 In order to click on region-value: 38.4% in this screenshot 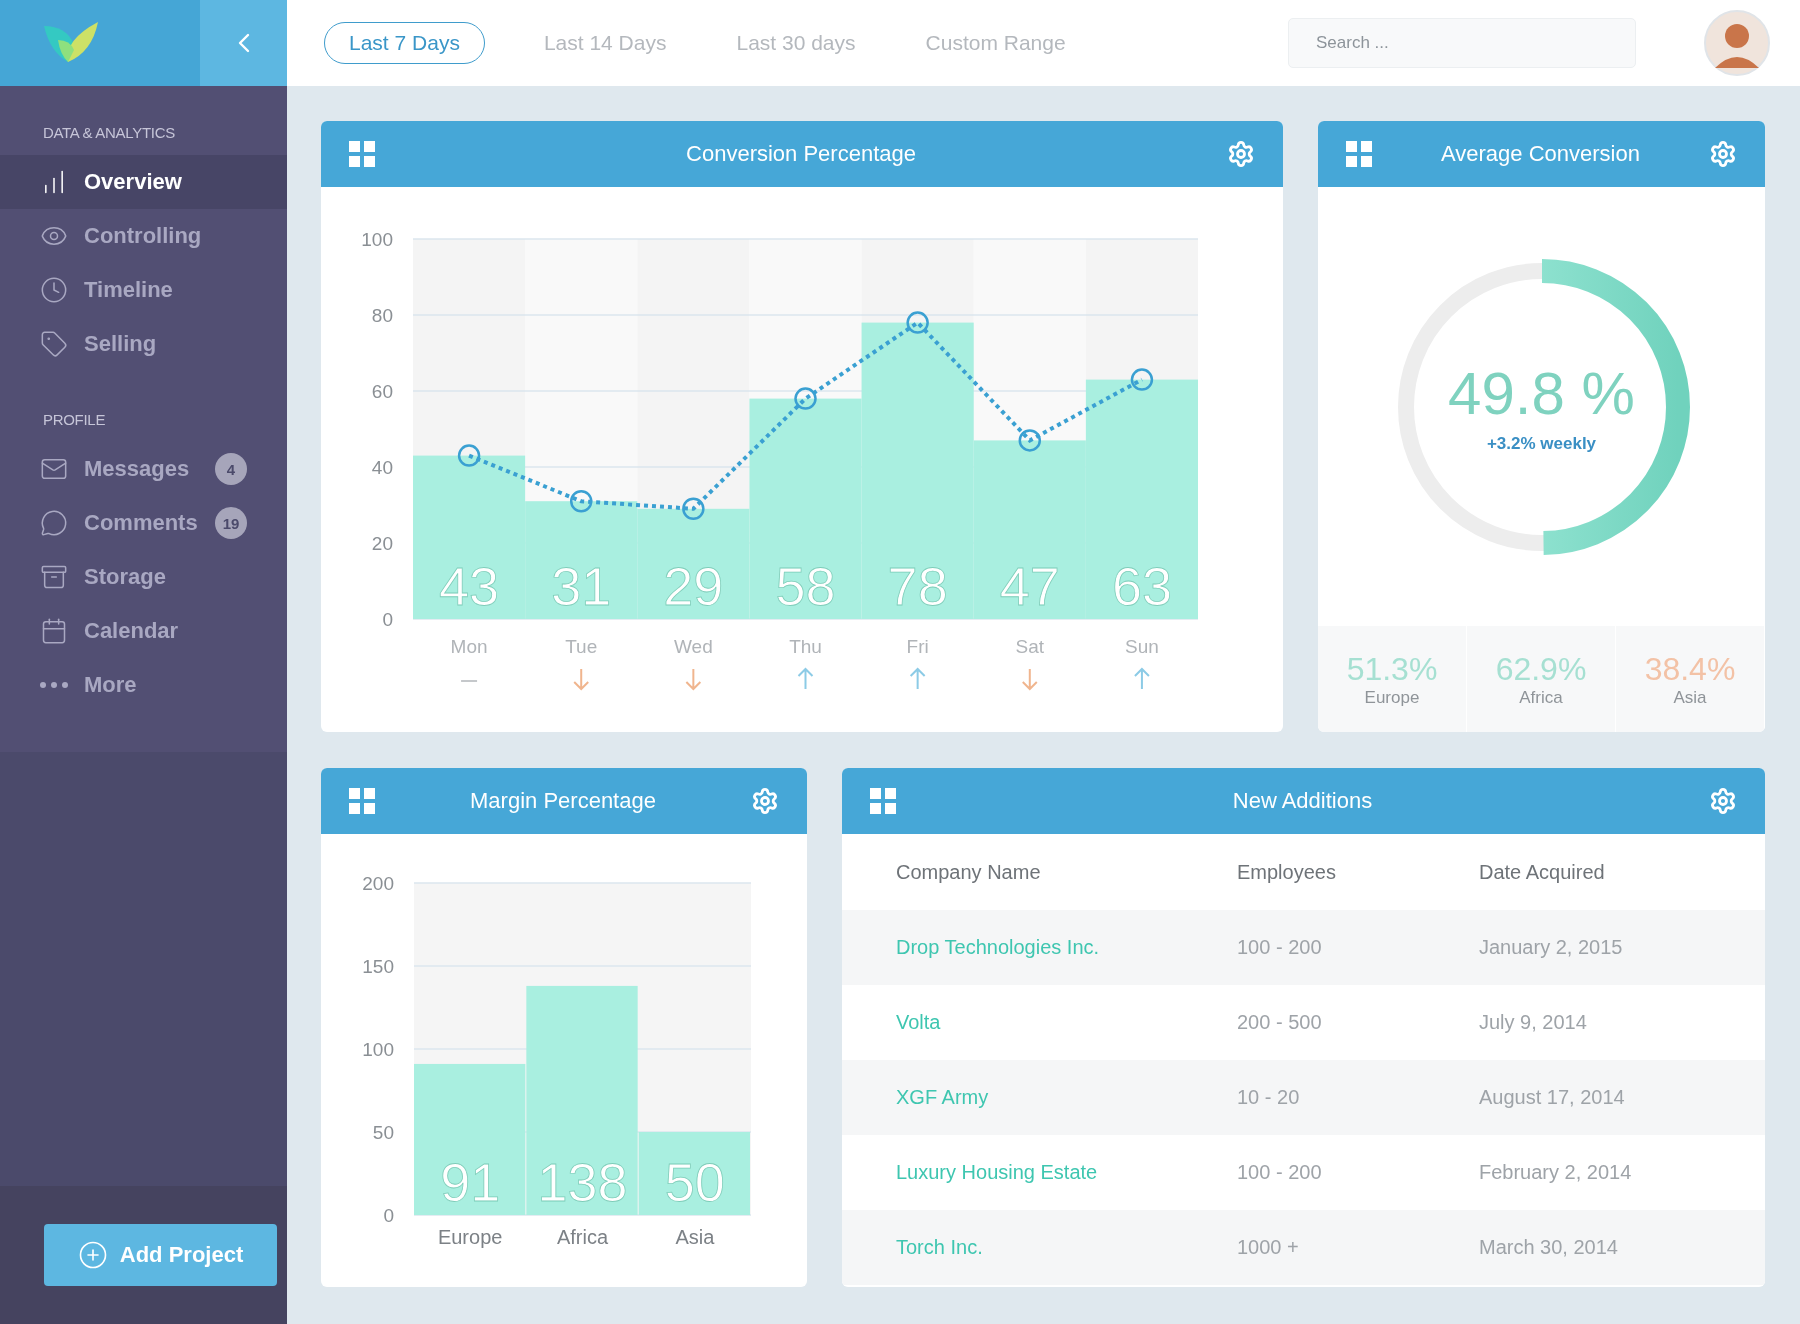, I will do `click(1690, 669)`.